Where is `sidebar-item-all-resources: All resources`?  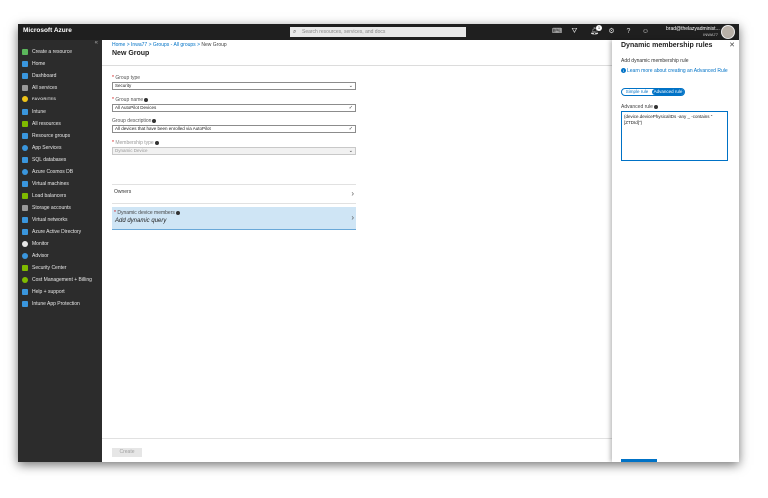
sidebar-item-all-resources: All resources is located at coordinates (60, 124).